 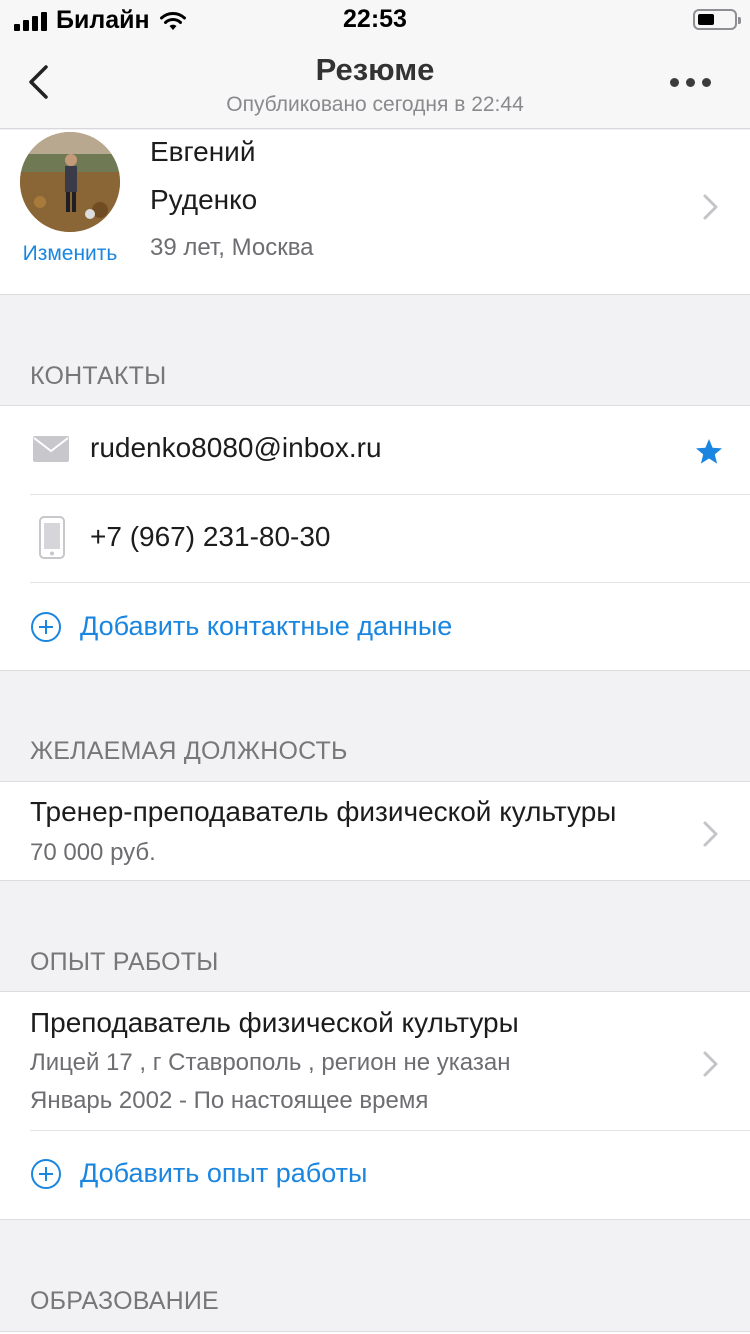 What do you see at coordinates (229, 1100) in the screenshot?
I see `job-period: Январь 2002 - По настоящее время` at bounding box center [229, 1100].